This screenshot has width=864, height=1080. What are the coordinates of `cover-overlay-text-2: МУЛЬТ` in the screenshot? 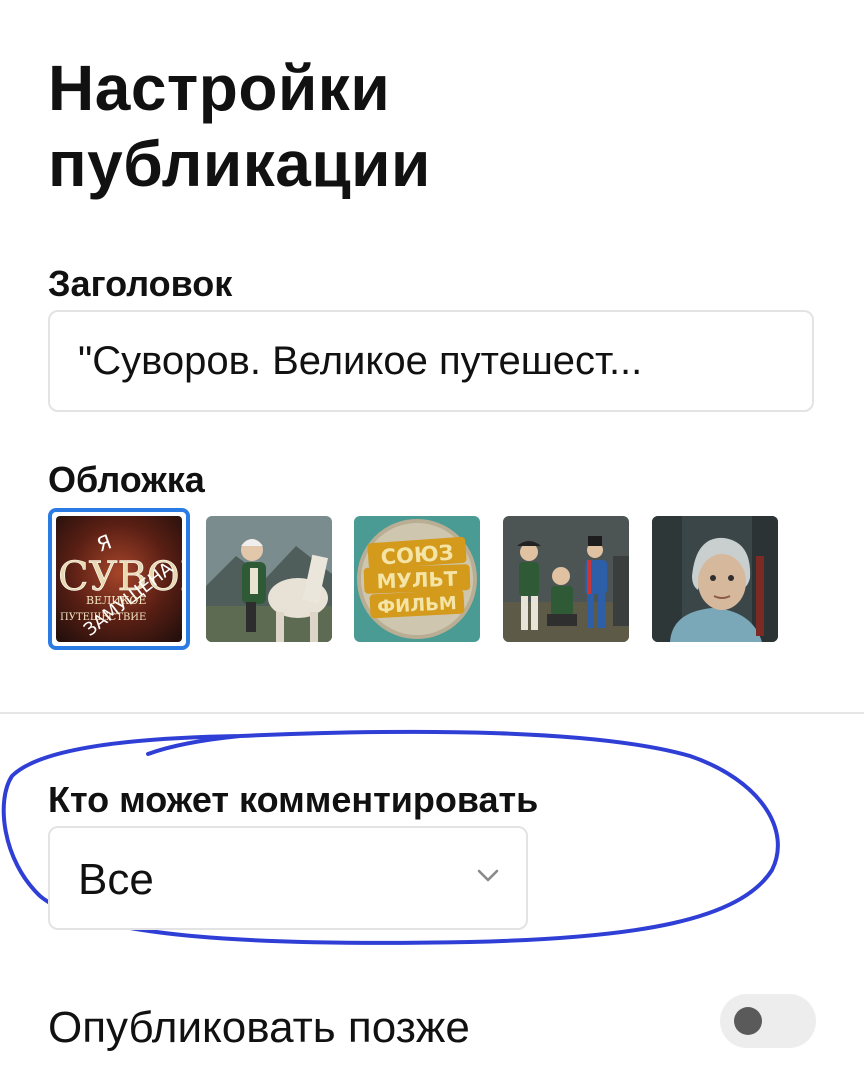 It's located at (417, 580).